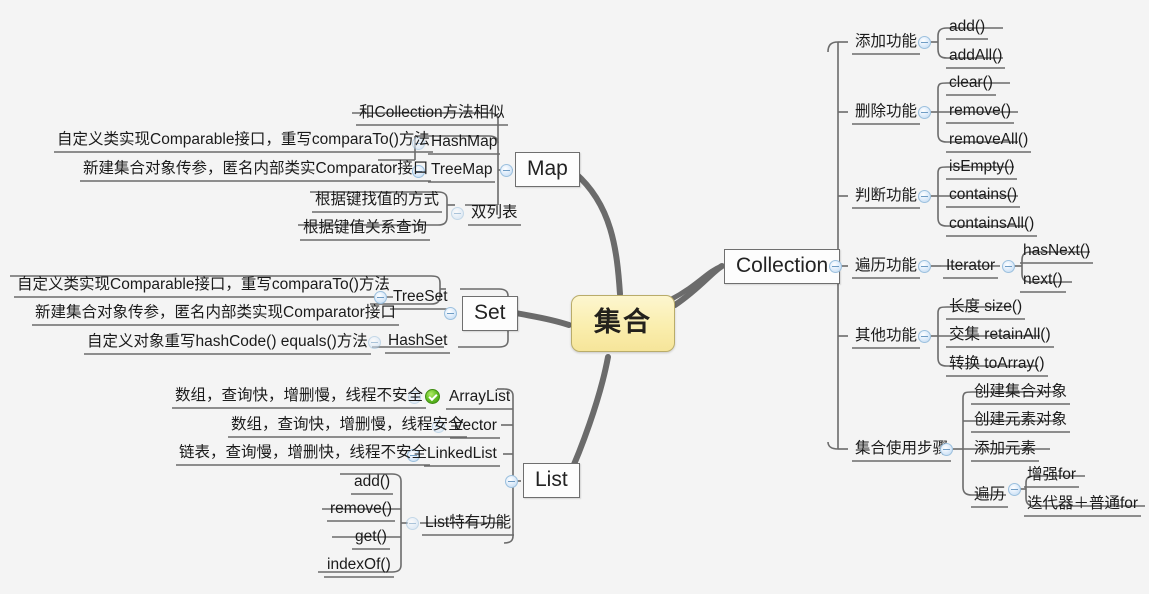 The width and height of the screenshot is (1149, 594). What do you see at coordinates (924, 112) in the screenshot?
I see `collapse-icon-remove` at bounding box center [924, 112].